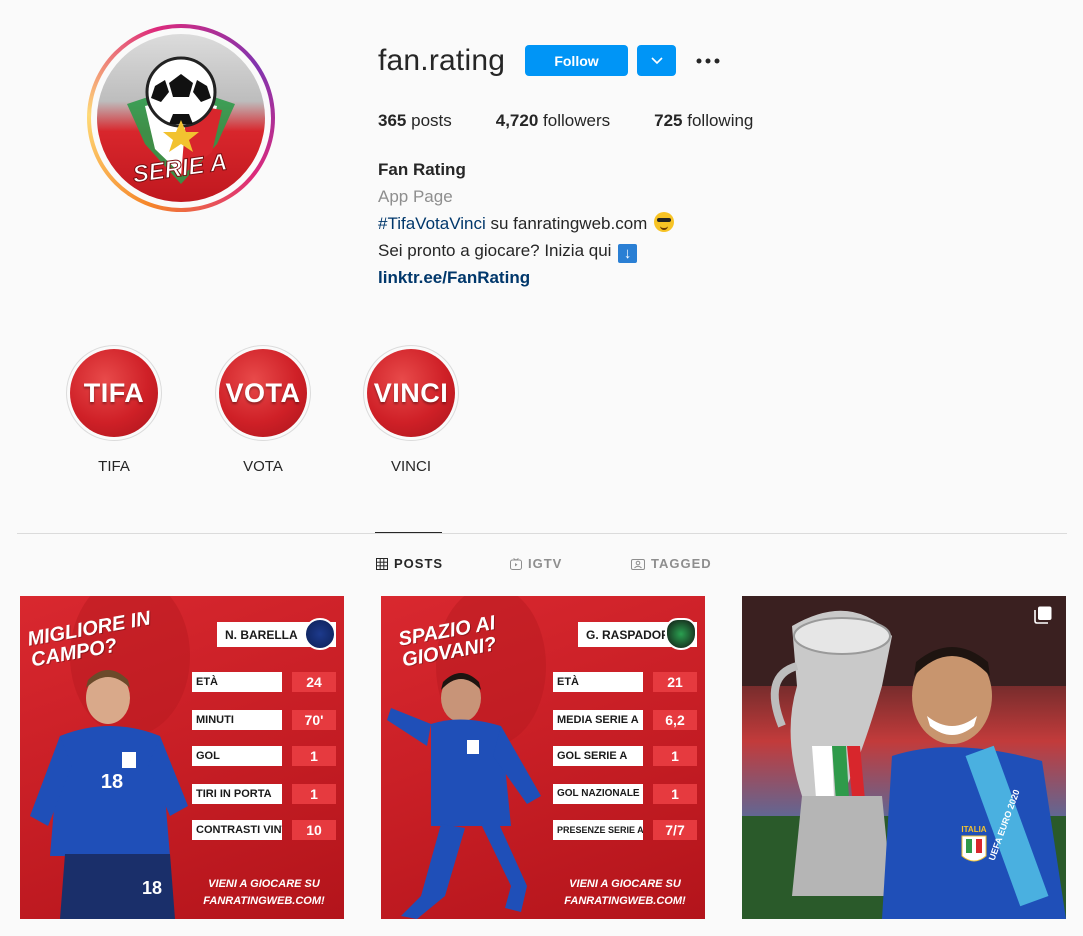  What do you see at coordinates (973, 829) in the screenshot?
I see `jersey-text: ITALIA` at bounding box center [973, 829].